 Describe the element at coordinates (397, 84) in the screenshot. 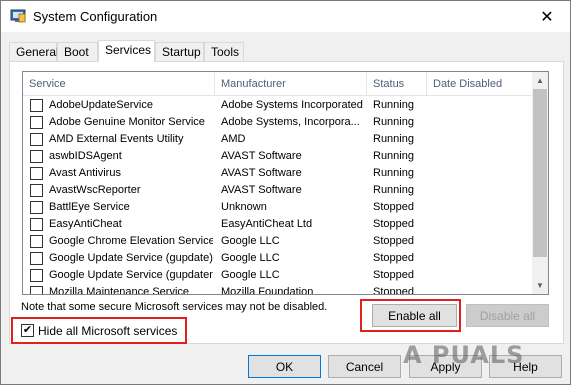

I see `column-header-status: Status` at that location.